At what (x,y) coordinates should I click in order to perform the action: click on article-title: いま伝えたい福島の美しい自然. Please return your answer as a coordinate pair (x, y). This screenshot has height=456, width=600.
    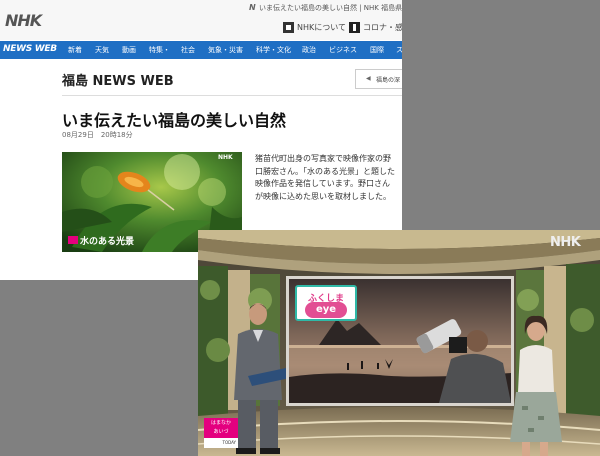
    Looking at the image, I should click on (174, 120).